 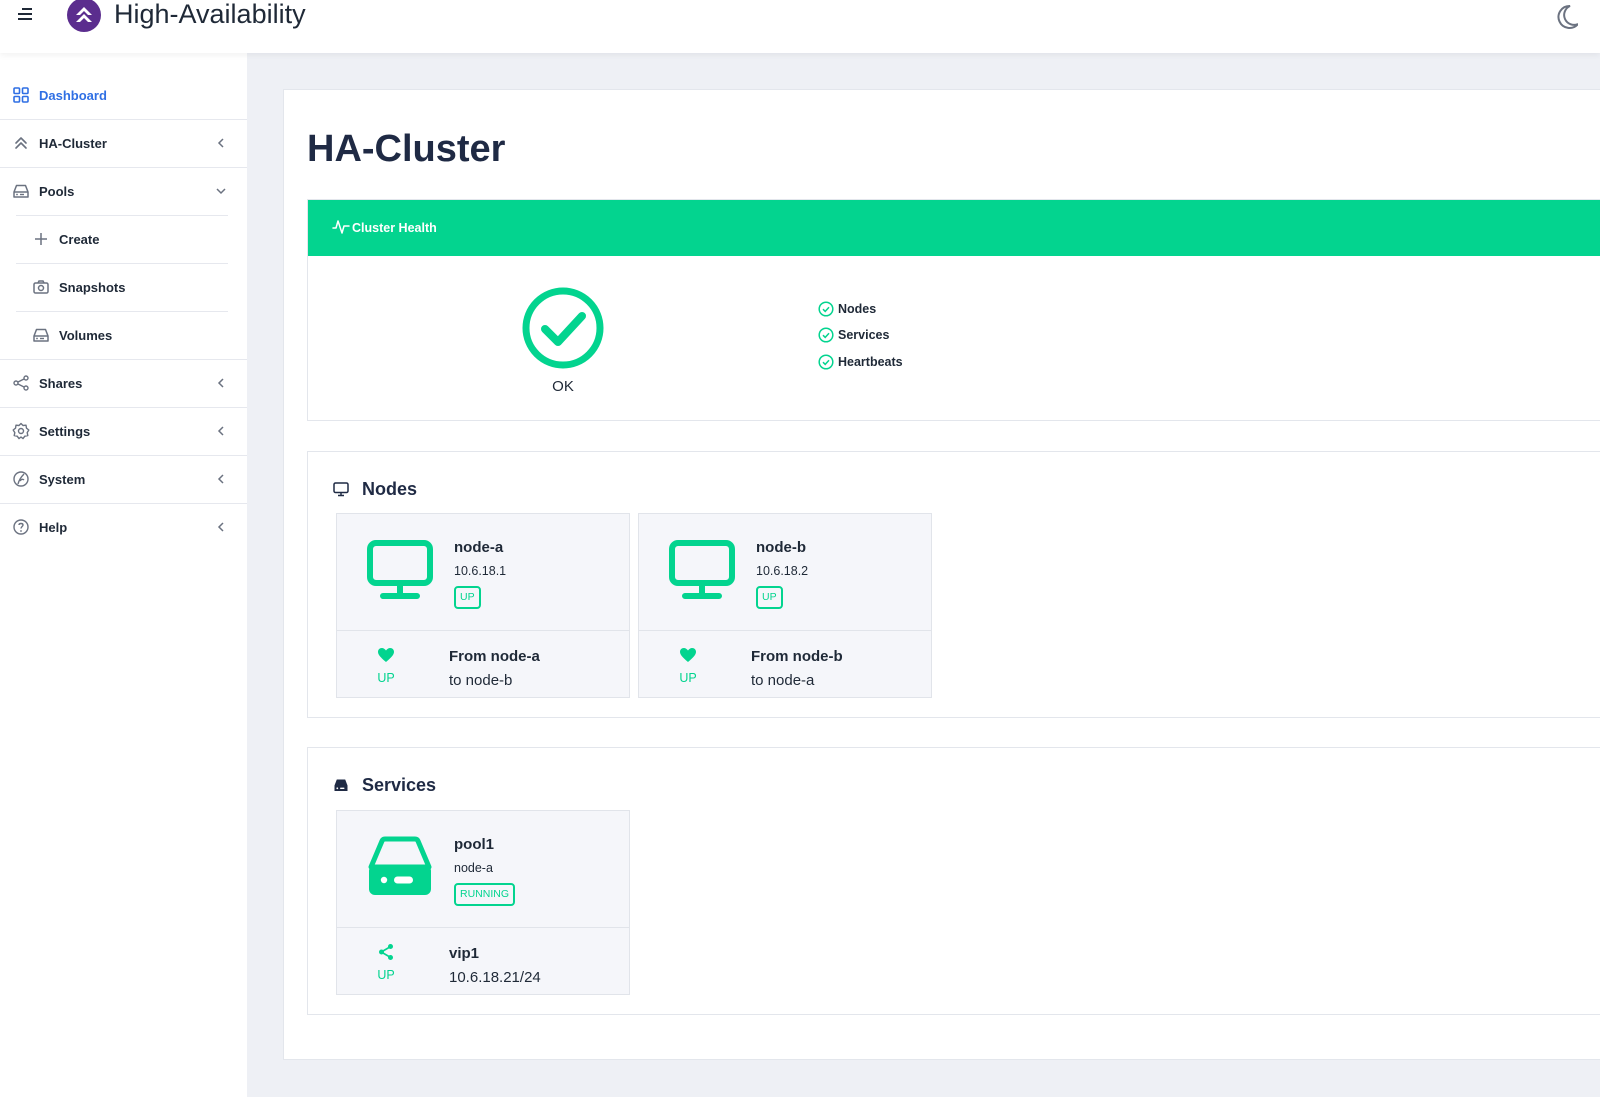 What do you see at coordinates (21, 143) in the screenshot?
I see `chevrons-up-icon` at bounding box center [21, 143].